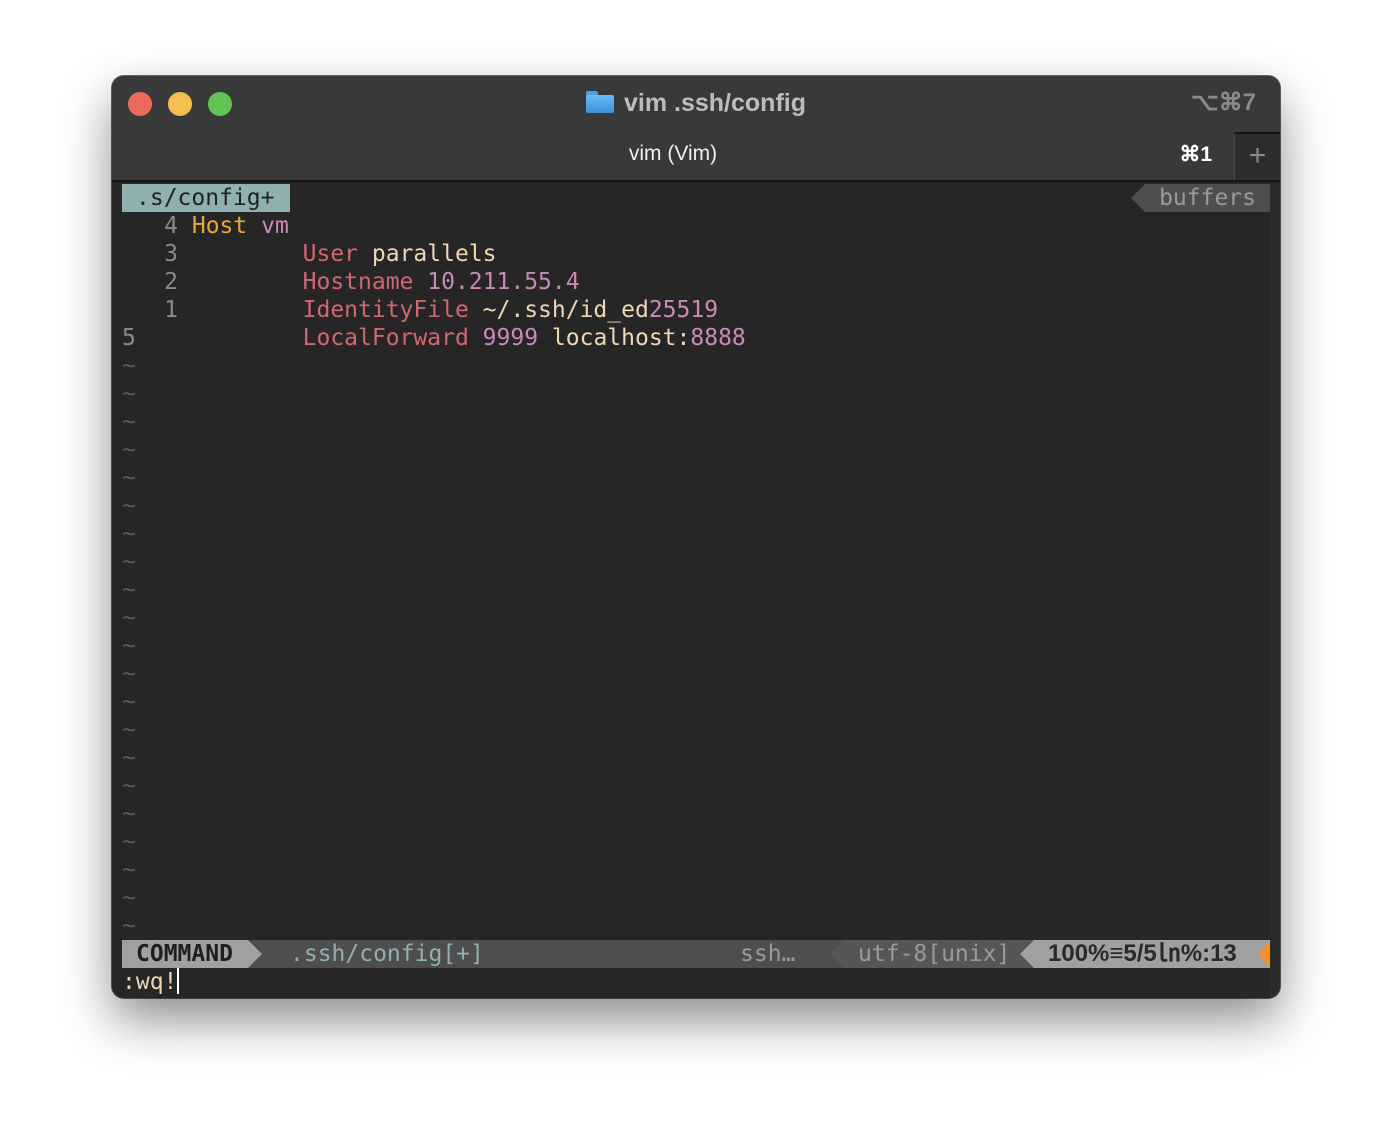  Describe the element at coordinates (510, 338) in the screenshot. I see `code-token: 9999` at that location.